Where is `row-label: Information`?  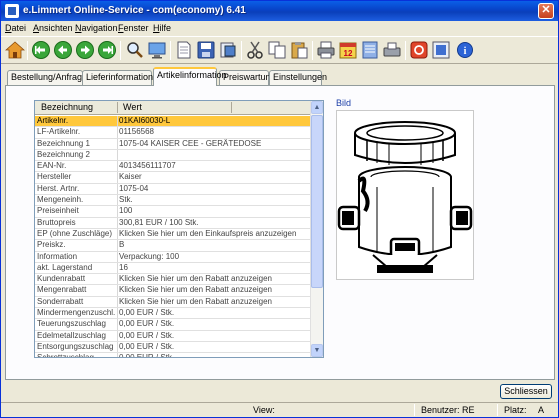
row-label: Information is located at coordinates (57, 256).